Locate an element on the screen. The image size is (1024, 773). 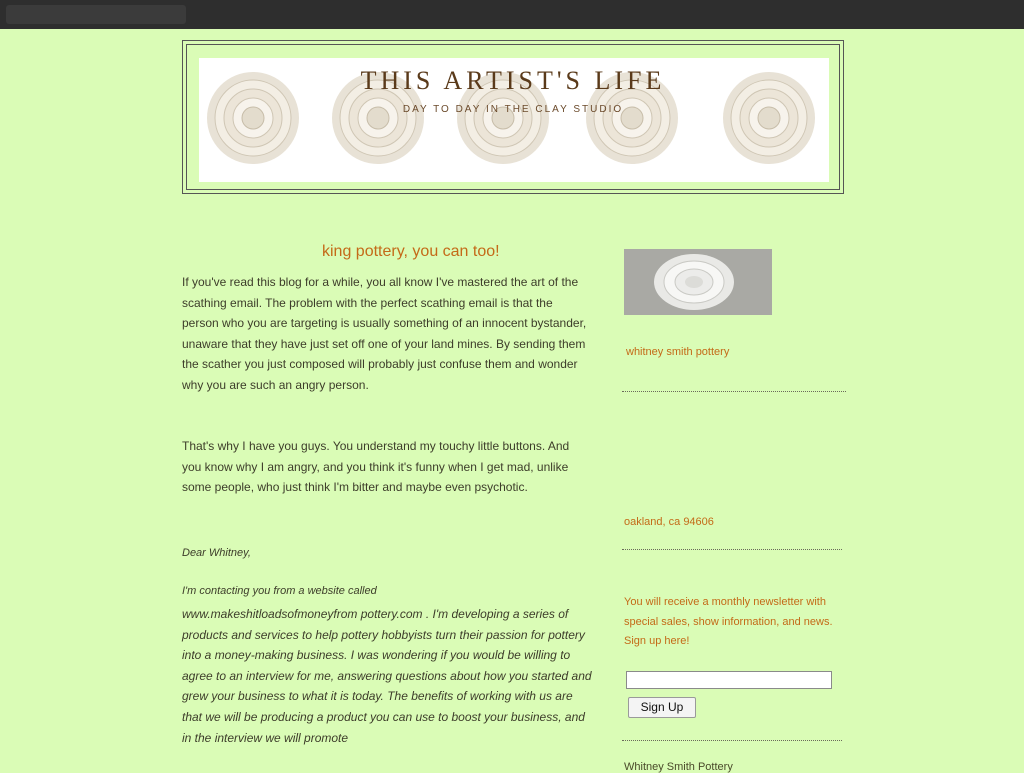
newsletter-email-field is located at coordinates (729, 680).